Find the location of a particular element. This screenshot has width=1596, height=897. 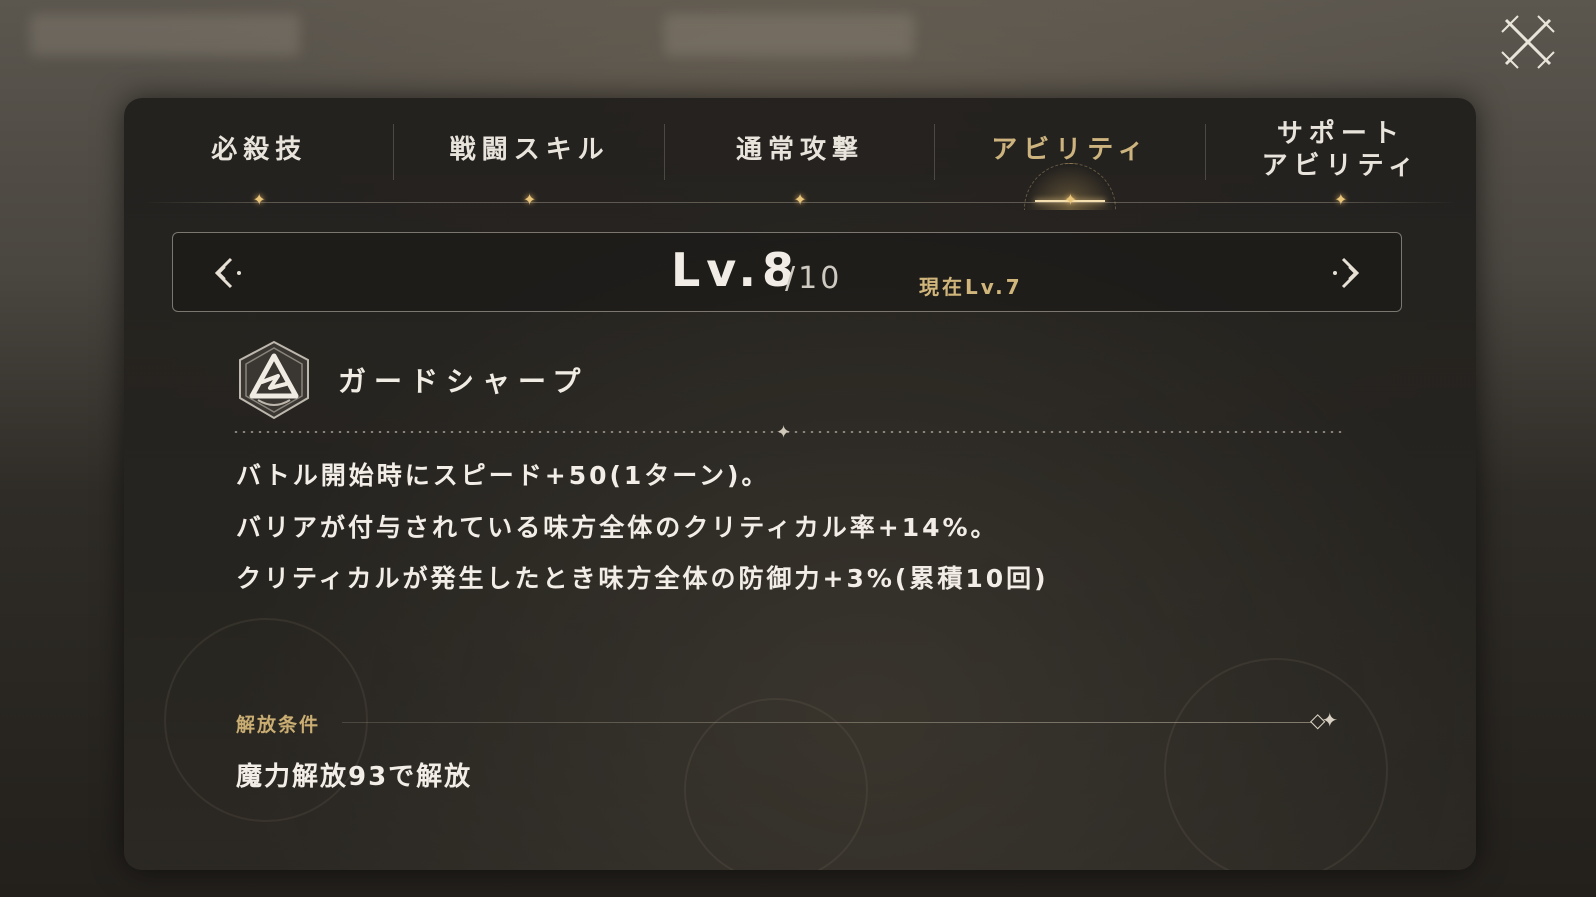

max-level: /10 is located at coordinates (814, 278).